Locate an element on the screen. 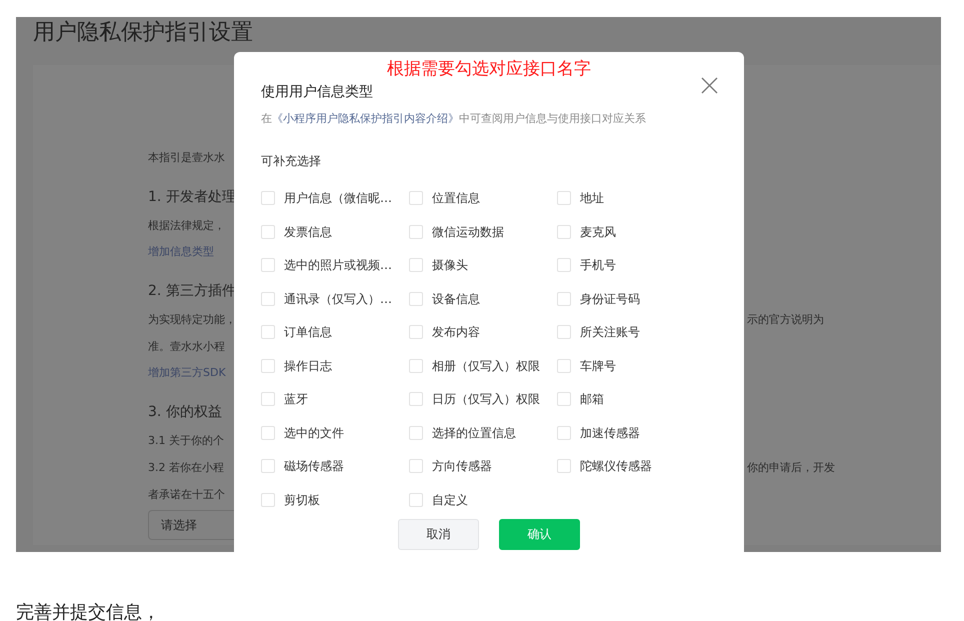 Image resolution: width=964 pixels, height=621 pixels. option-label: 选择的位置信息 is located at coordinates (474, 433).